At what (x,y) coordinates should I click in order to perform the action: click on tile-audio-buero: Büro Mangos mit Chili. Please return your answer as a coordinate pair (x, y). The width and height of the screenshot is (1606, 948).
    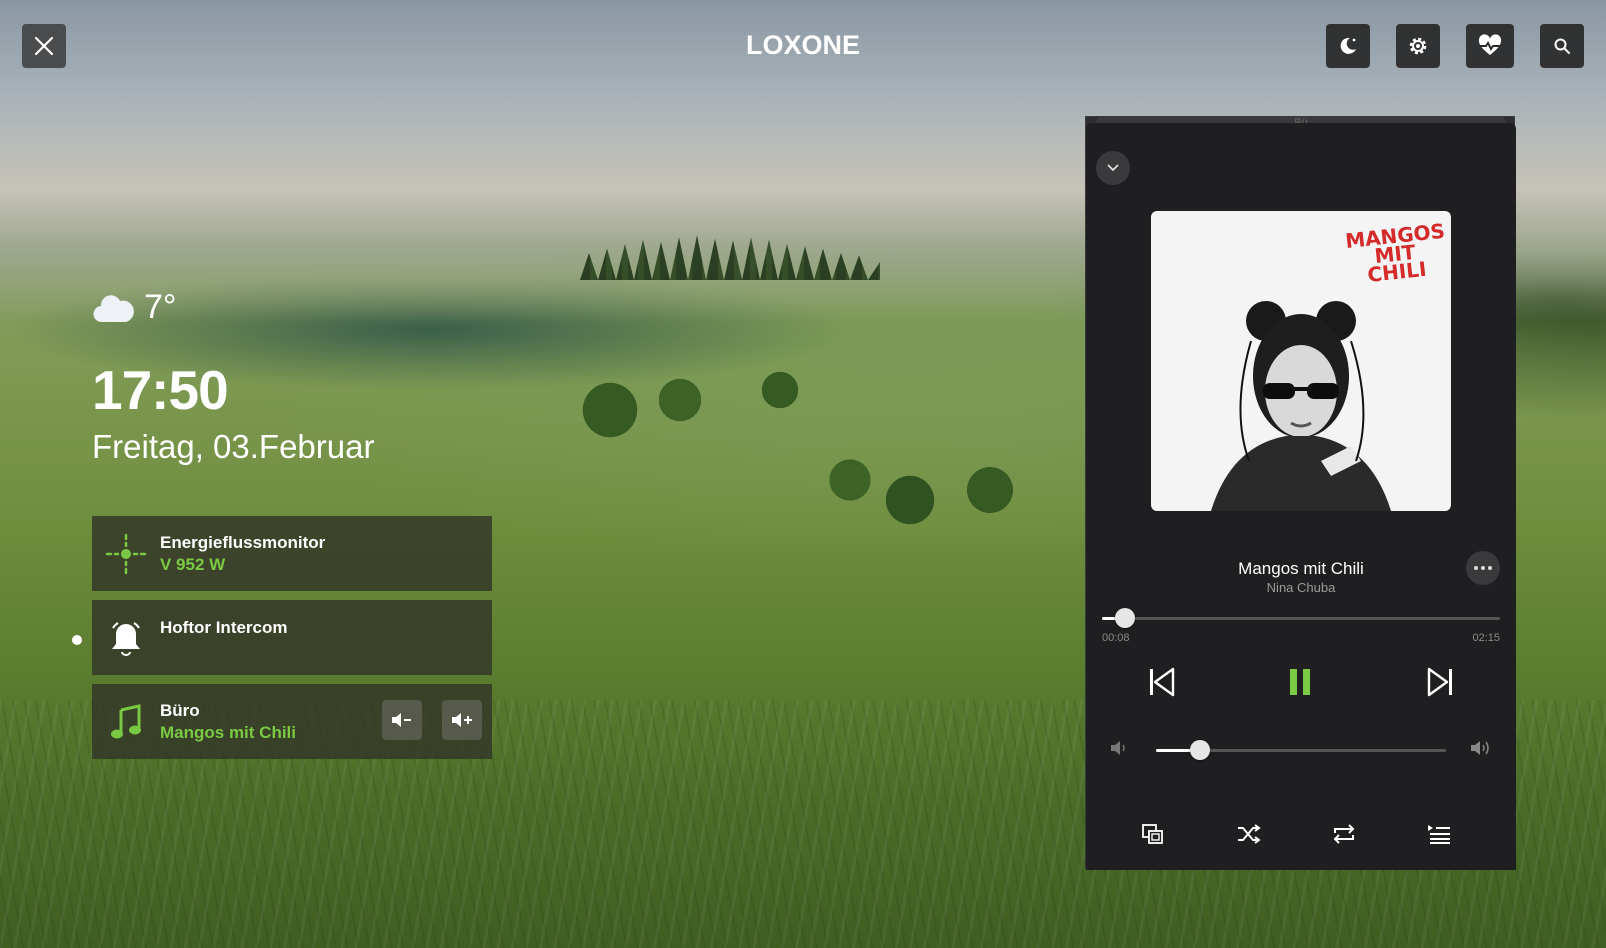
    Looking at the image, I should click on (292, 721).